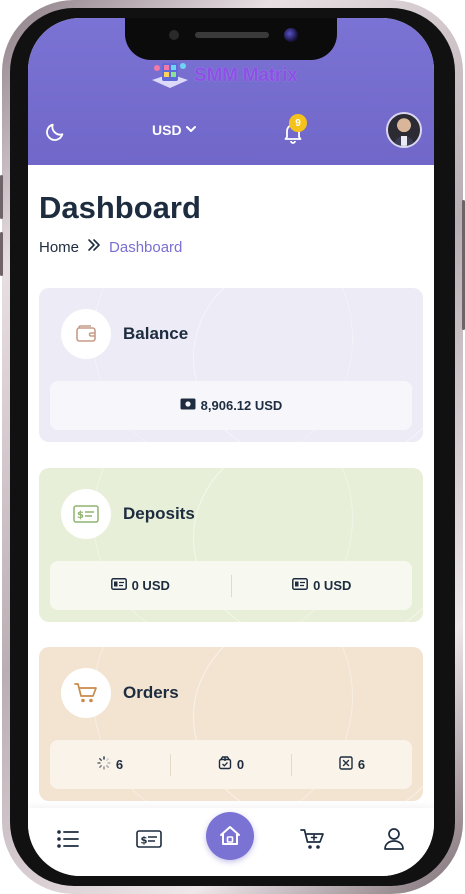  I want to click on brand: SMM Matrix, so click(224, 76).